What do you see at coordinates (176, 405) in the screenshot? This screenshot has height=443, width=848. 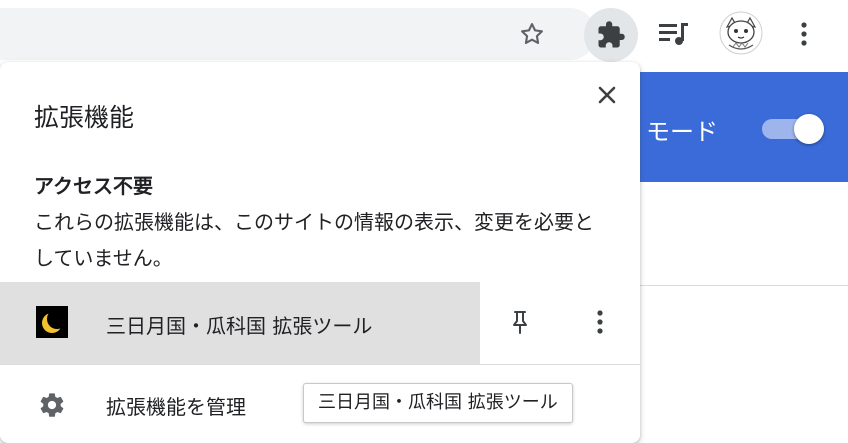 I see `manage-extensions-label: 拡張機能を管理` at bounding box center [176, 405].